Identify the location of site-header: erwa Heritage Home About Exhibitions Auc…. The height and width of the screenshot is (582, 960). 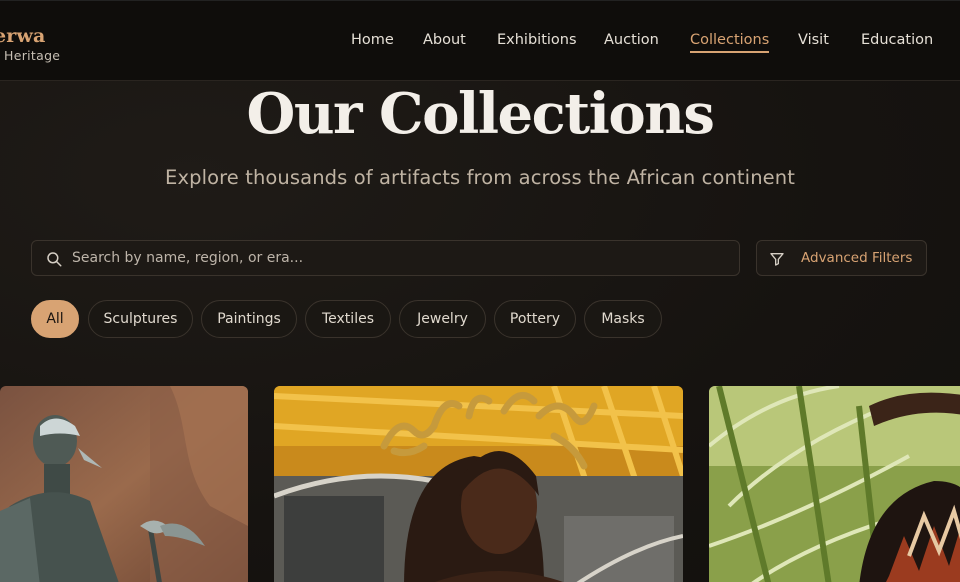
(480, 40).